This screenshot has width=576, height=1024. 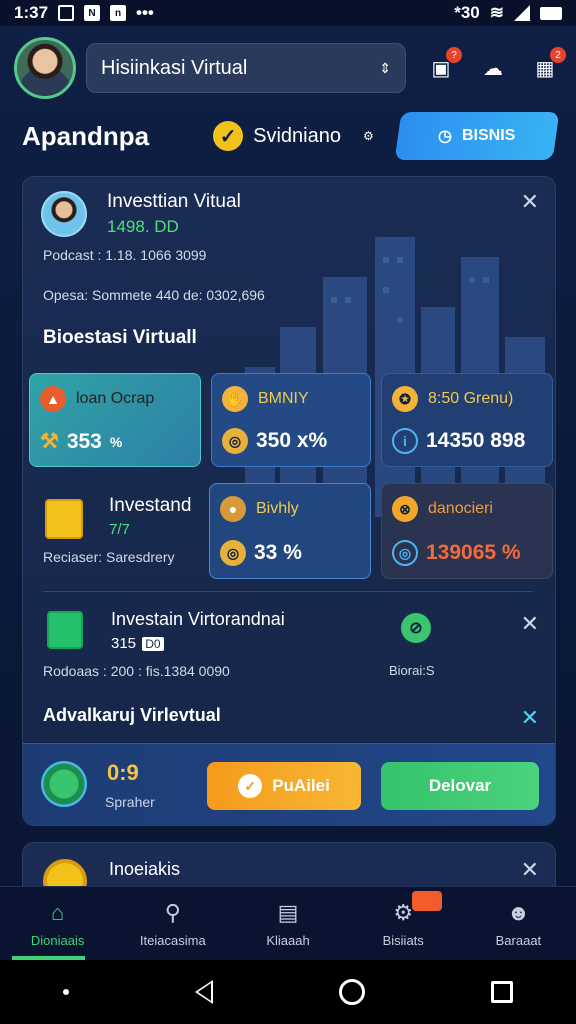 I want to click on cloud-button: ☁, so click(x=493, y=68).